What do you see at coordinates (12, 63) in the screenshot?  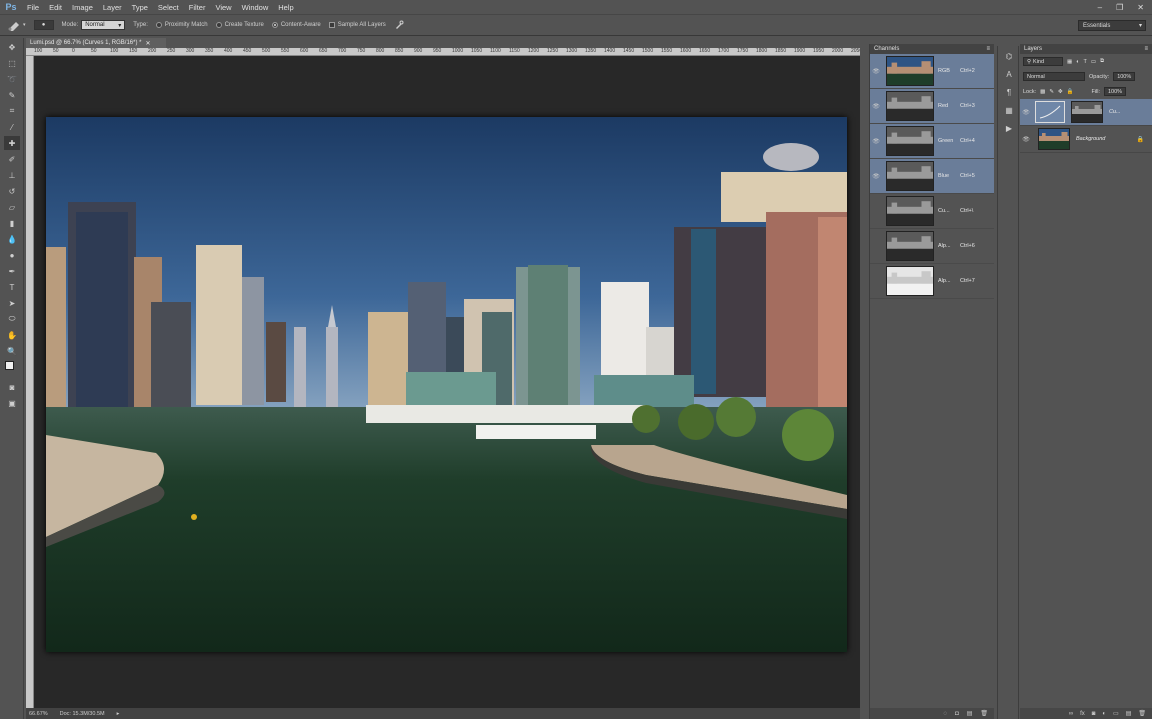 I see `marquee-tool: ⬚` at bounding box center [12, 63].